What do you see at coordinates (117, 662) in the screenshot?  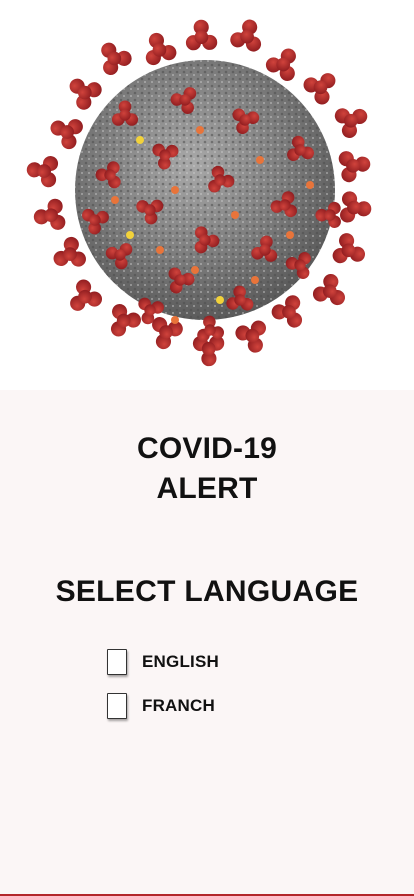 I see `english-checkbox` at bounding box center [117, 662].